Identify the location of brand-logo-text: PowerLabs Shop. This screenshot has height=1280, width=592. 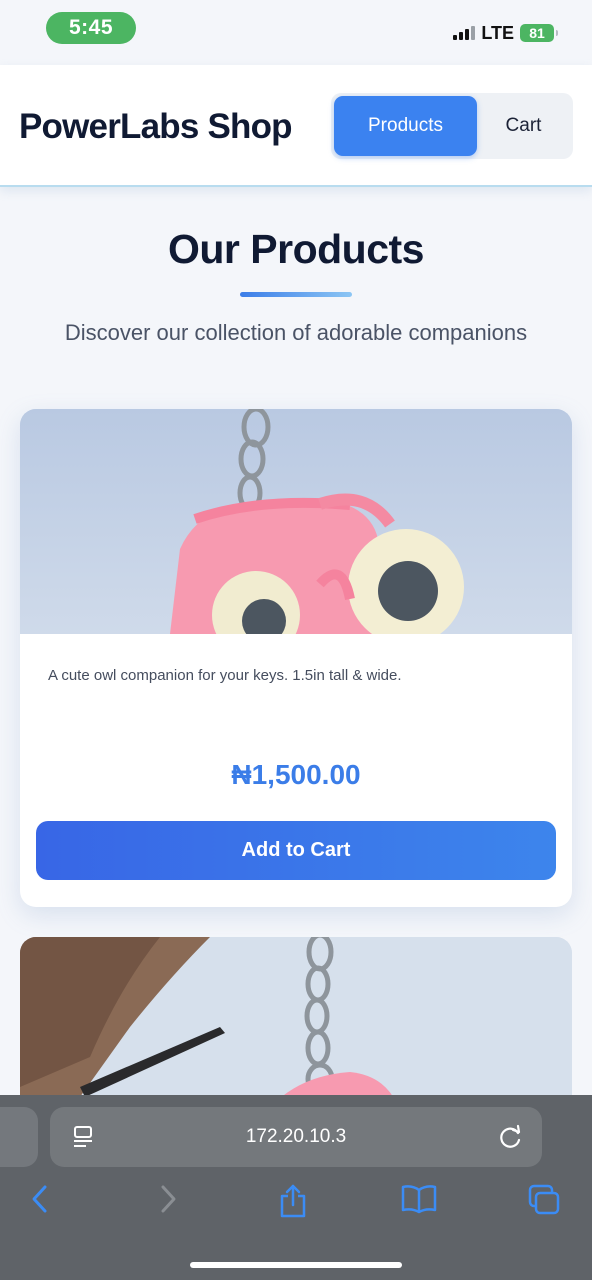
(156, 127).